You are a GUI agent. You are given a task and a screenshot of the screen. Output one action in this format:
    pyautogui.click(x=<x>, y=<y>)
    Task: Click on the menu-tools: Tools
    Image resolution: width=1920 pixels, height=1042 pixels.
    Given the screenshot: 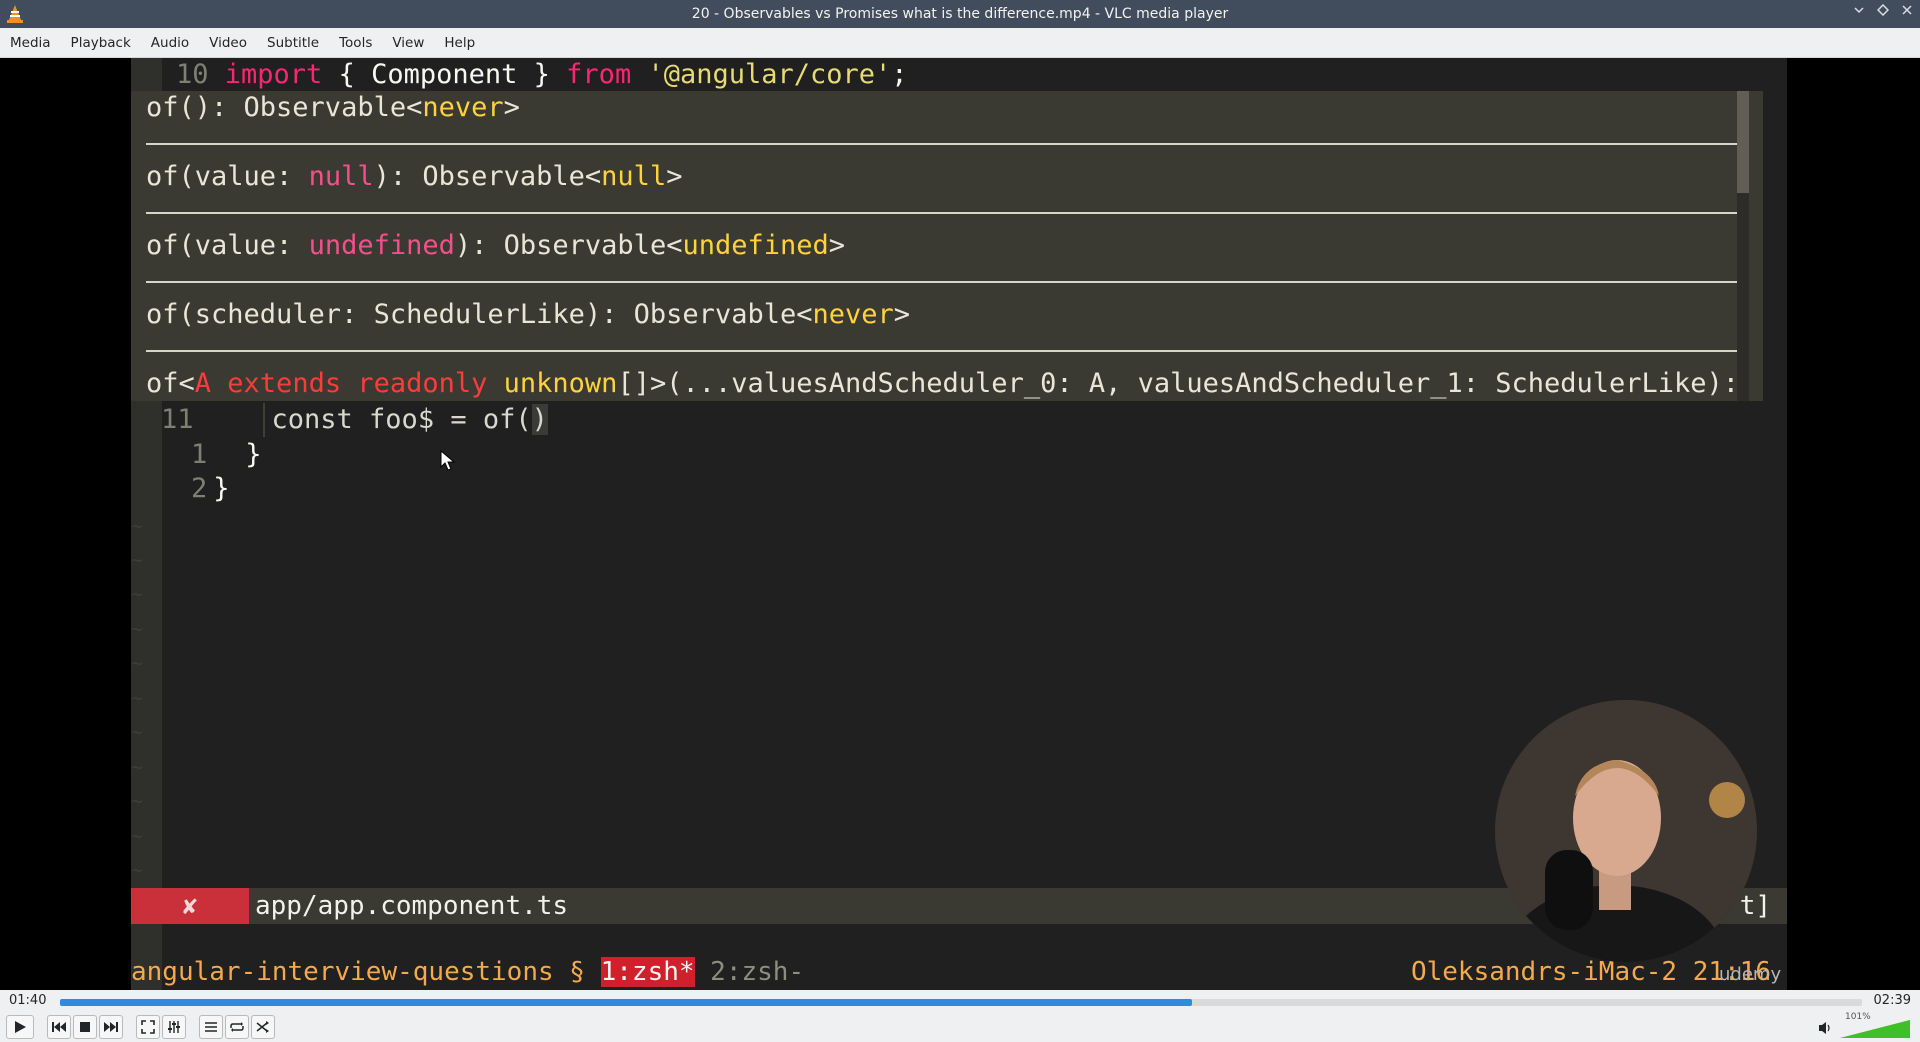 What is the action you would take?
    pyautogui.click(x=355, y=43)
    